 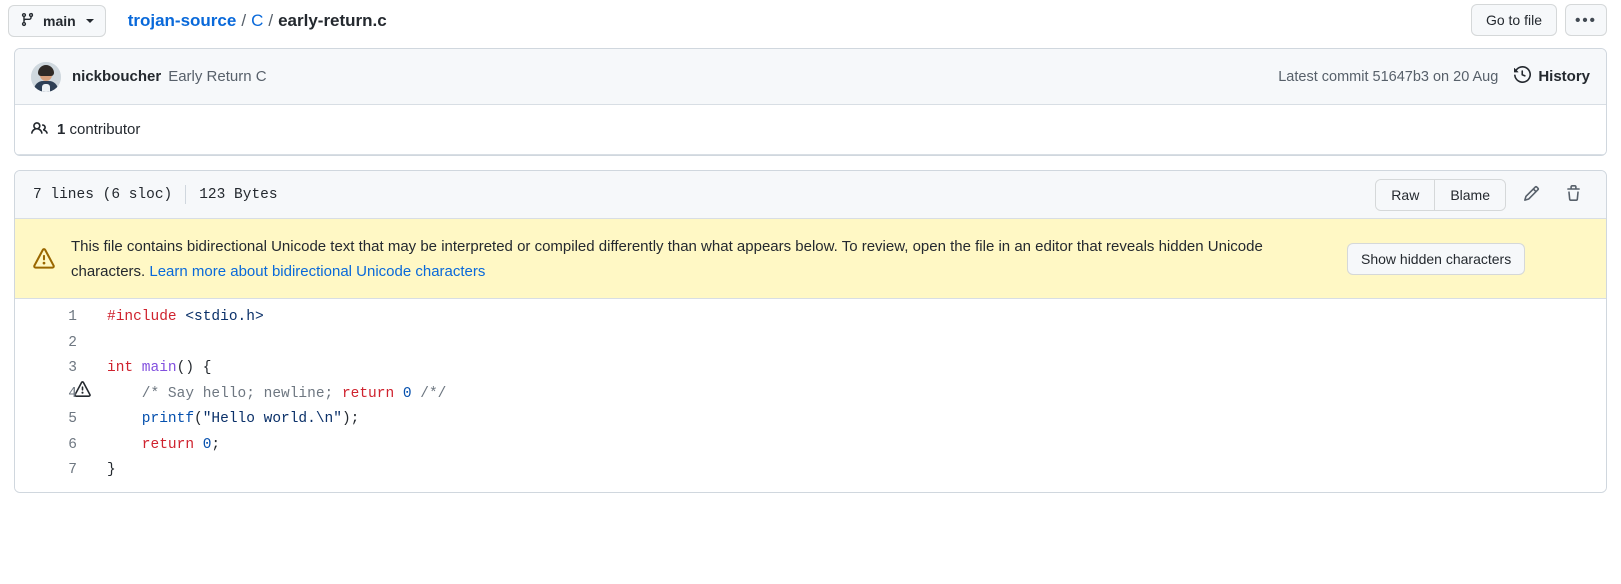 What do you see at coordinates (1388, 76) in the screenshot?
I see `latest-commit-info: Latest commit 51647b3 on 20 Aug` at bounding box center [1388, 76].